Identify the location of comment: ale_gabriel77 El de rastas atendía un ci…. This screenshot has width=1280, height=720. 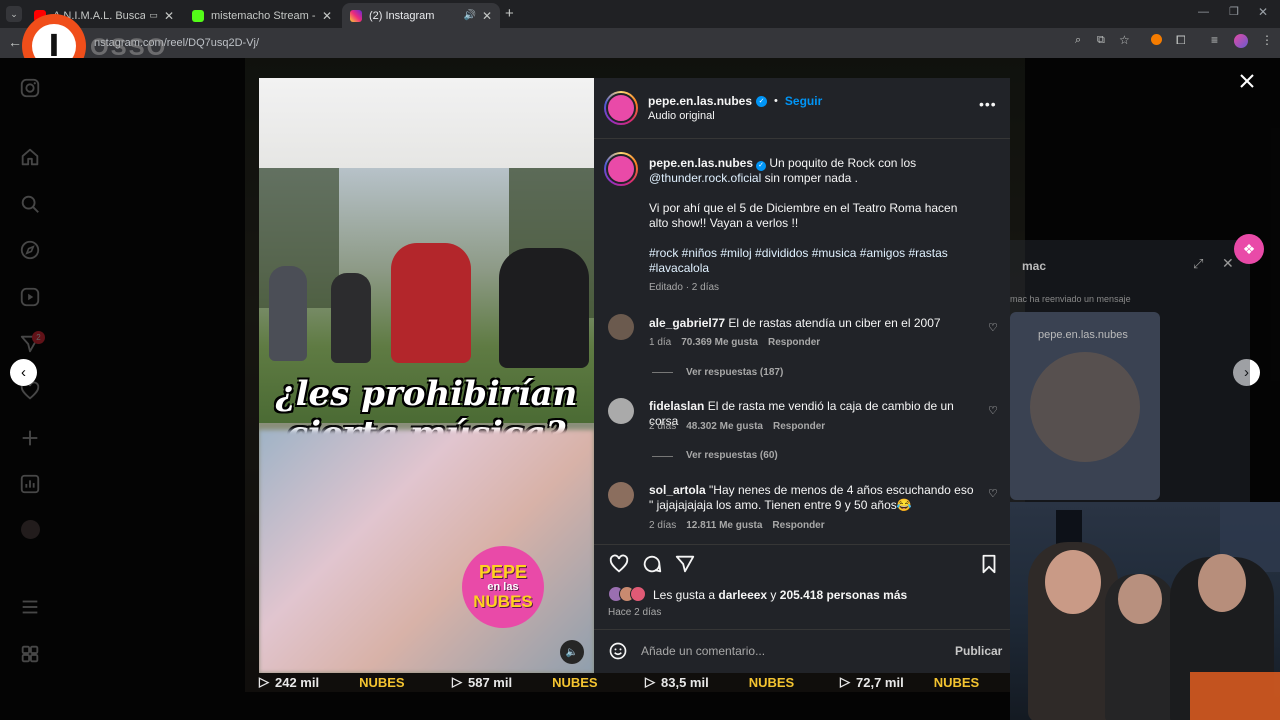
(795, 323).